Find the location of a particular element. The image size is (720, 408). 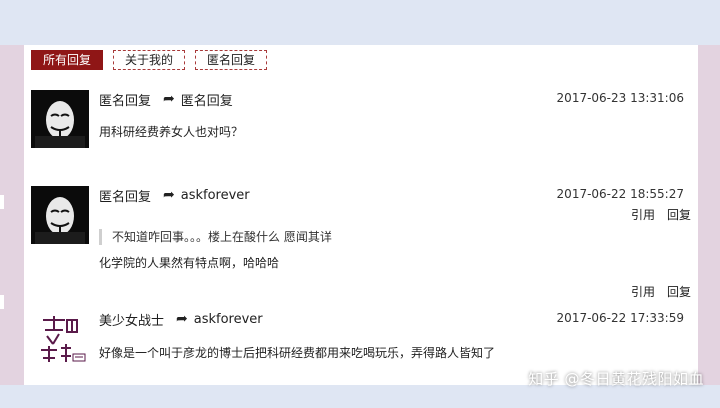

calligraphy-logo-avatar-icon is located at coordinates (60, 339).